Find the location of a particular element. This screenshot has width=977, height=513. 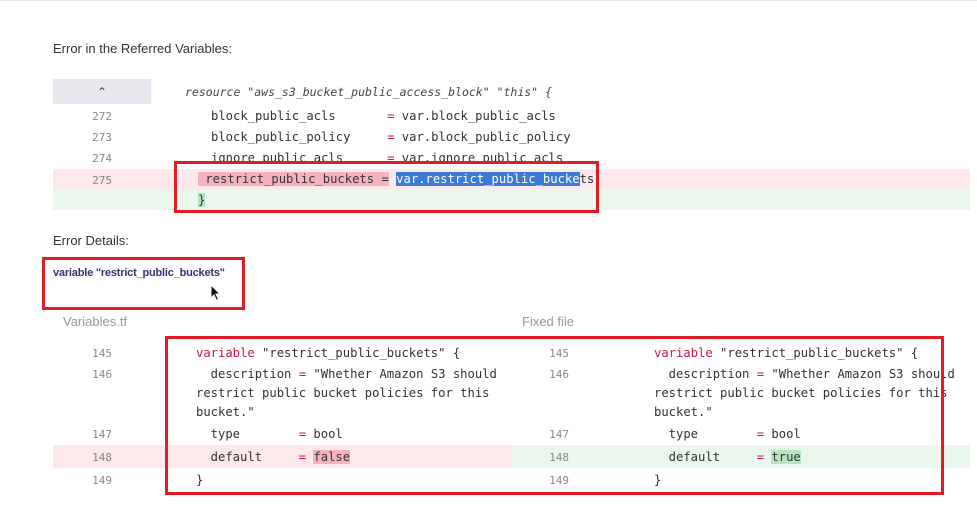

error-details-heading: Error Details: is located at coordinates (91, 240).